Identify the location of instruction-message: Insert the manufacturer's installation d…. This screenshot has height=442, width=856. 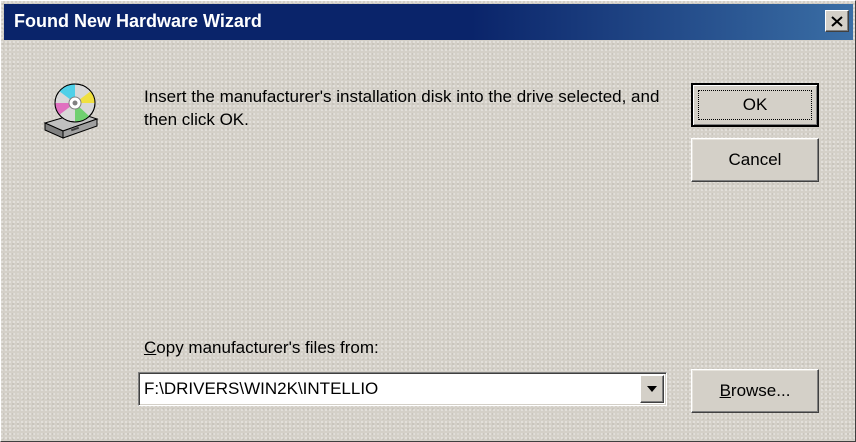
(402, 108).